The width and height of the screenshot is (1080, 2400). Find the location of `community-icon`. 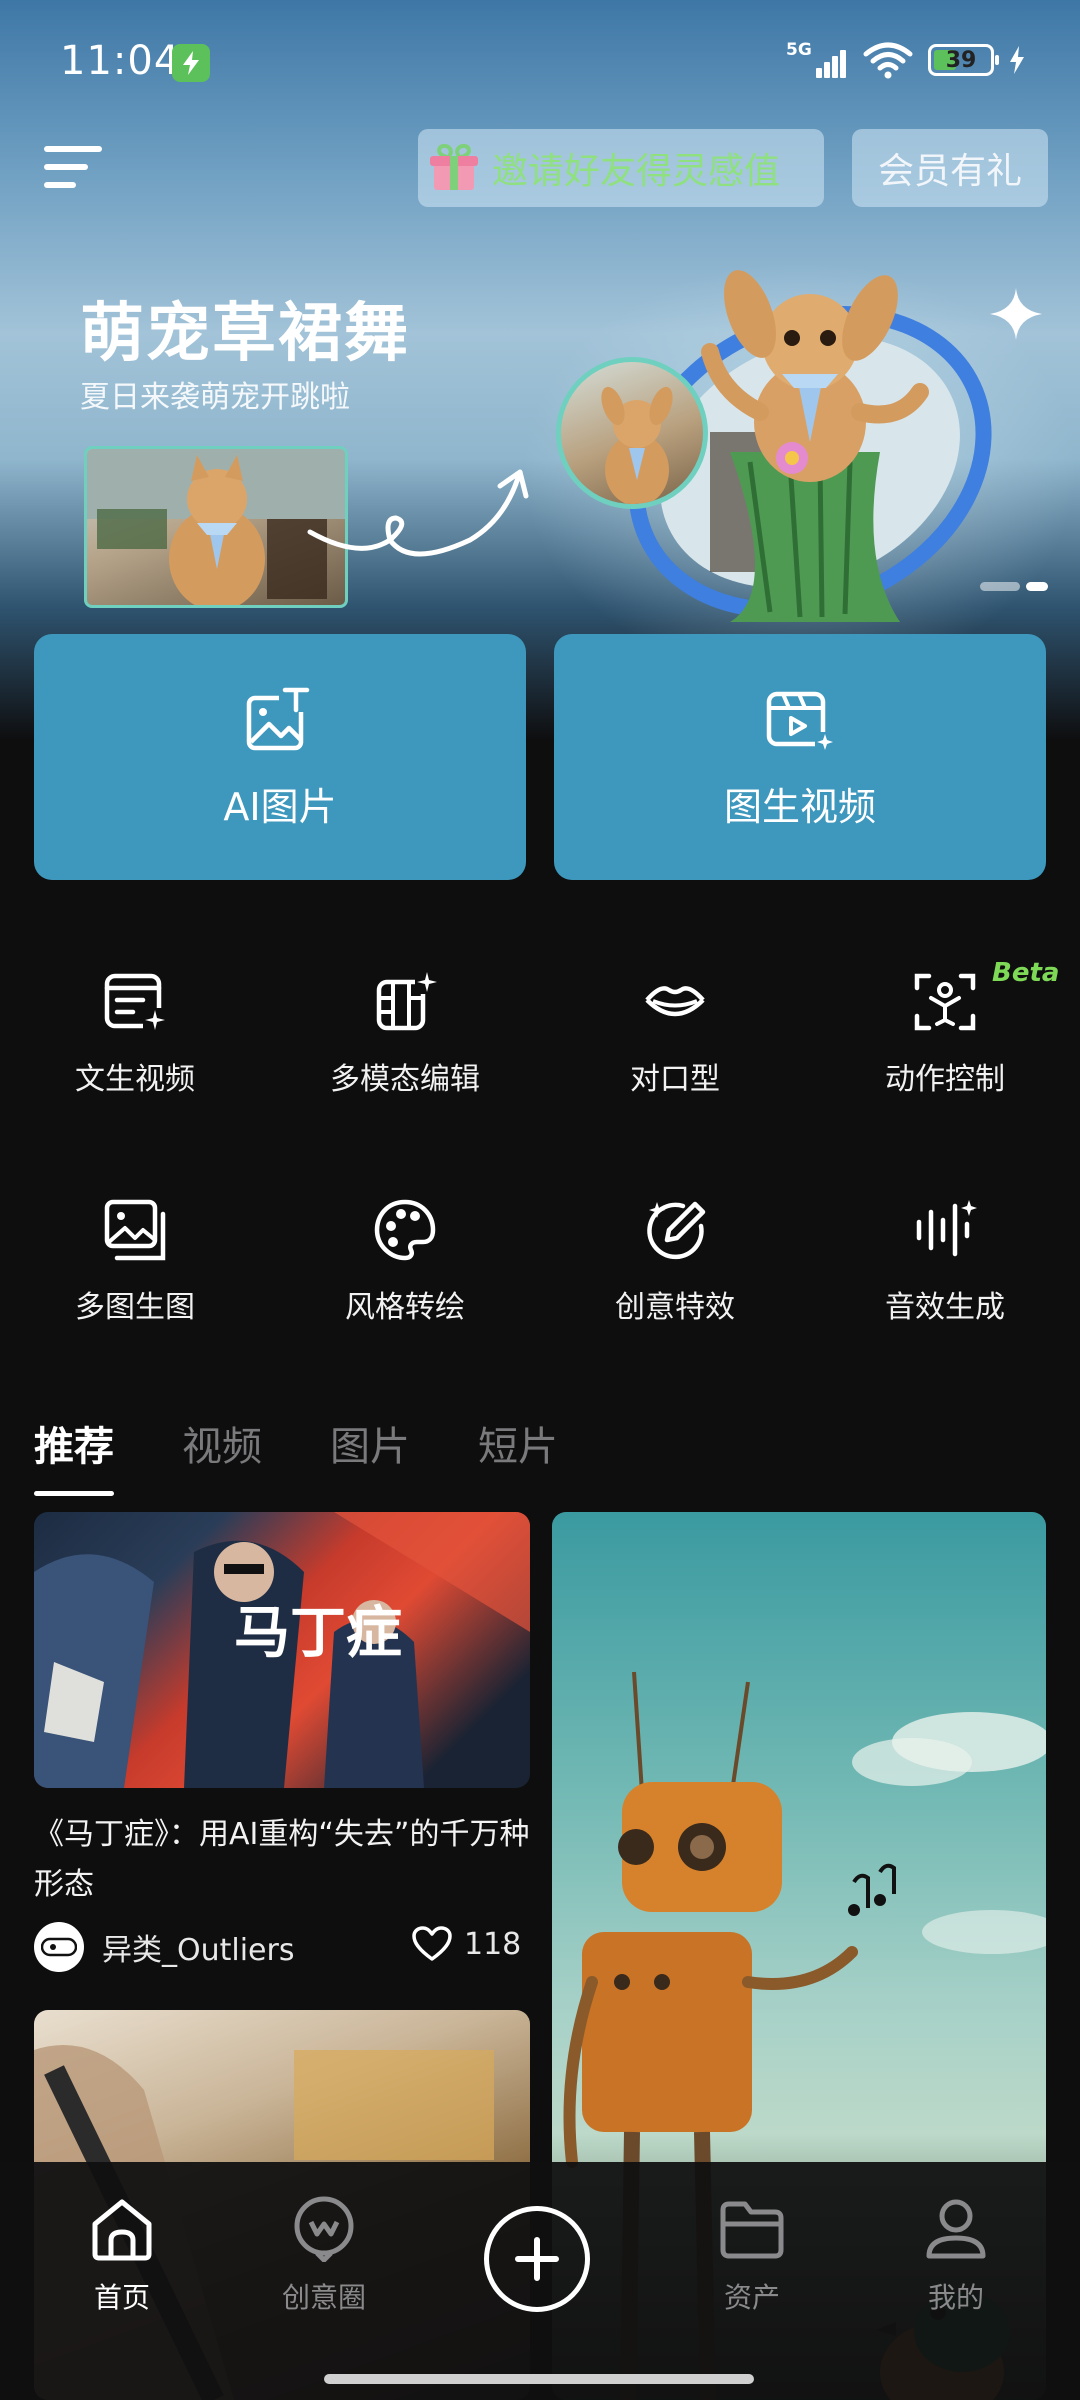

community-icon is located at coordinates (324, 2229).